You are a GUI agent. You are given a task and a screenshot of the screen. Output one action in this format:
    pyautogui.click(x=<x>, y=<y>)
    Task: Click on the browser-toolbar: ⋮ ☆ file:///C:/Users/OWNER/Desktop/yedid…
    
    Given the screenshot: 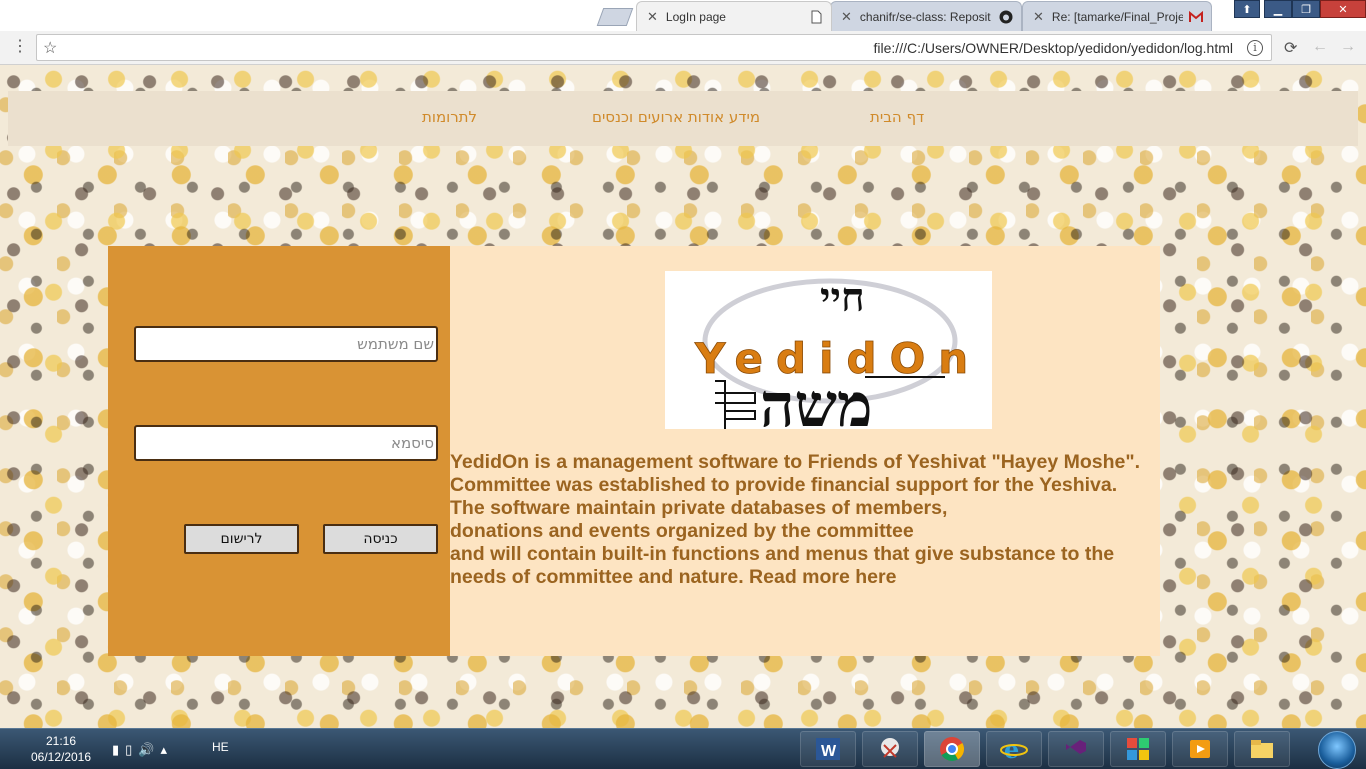 What is the action you would take?
    pyautogui.click(x=683, y=48)
    